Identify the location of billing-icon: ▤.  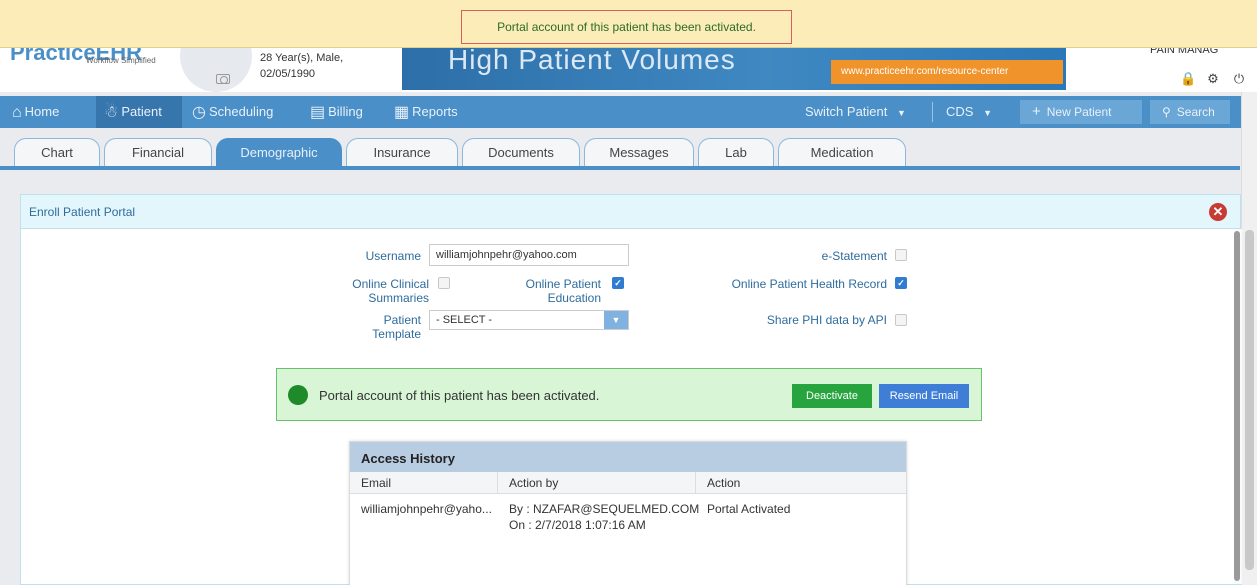
(318, 112).